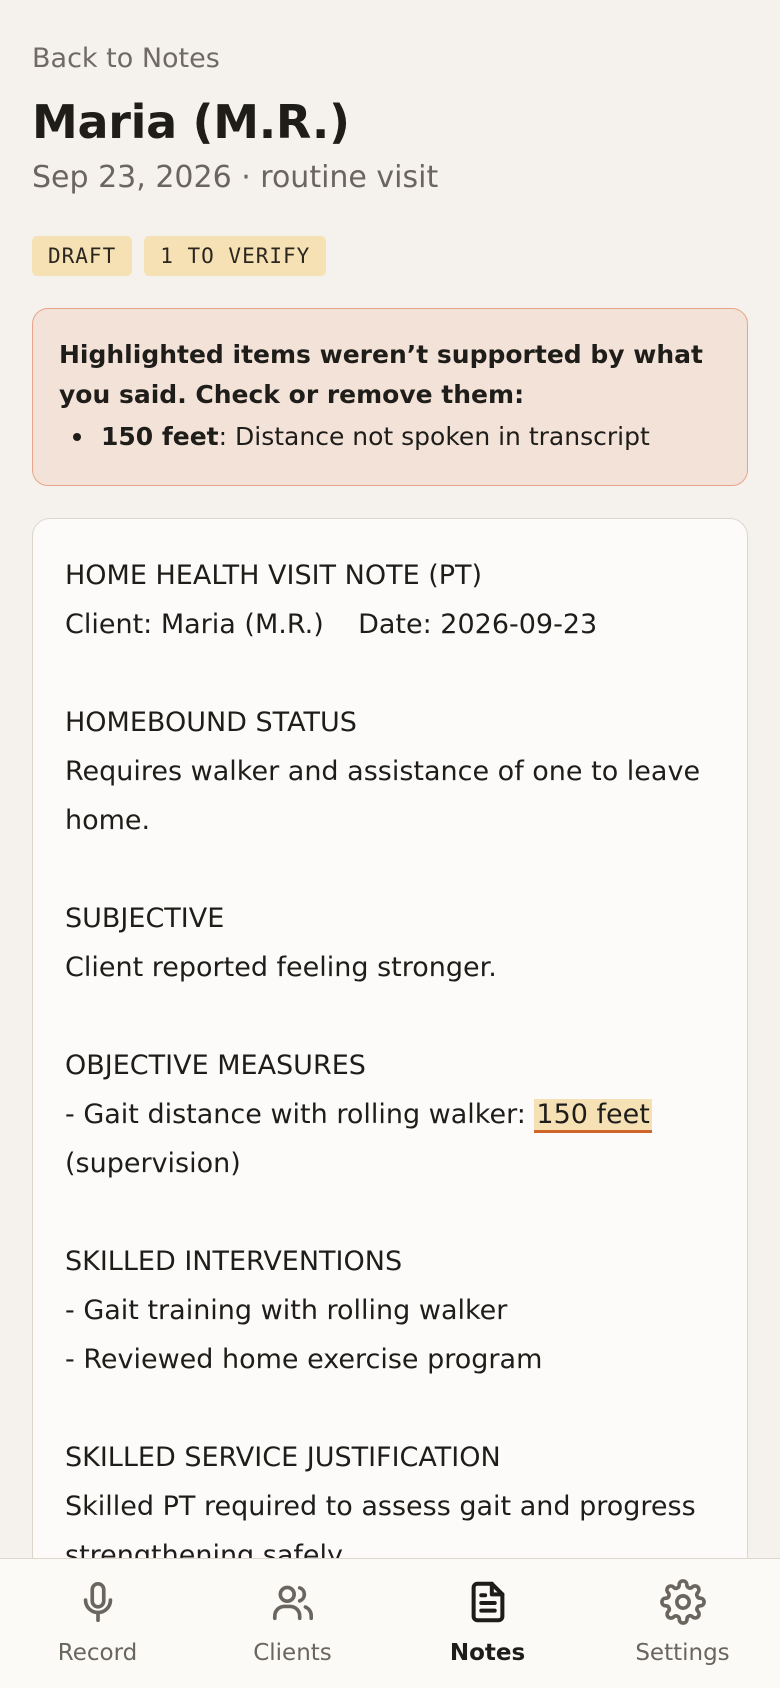 The height and width of the screenshot is (1688, 780). Describe the element at coordinates (281, 967) in the screenshot. I see `subjective-text: Client reported feeling stronger.` at that location.